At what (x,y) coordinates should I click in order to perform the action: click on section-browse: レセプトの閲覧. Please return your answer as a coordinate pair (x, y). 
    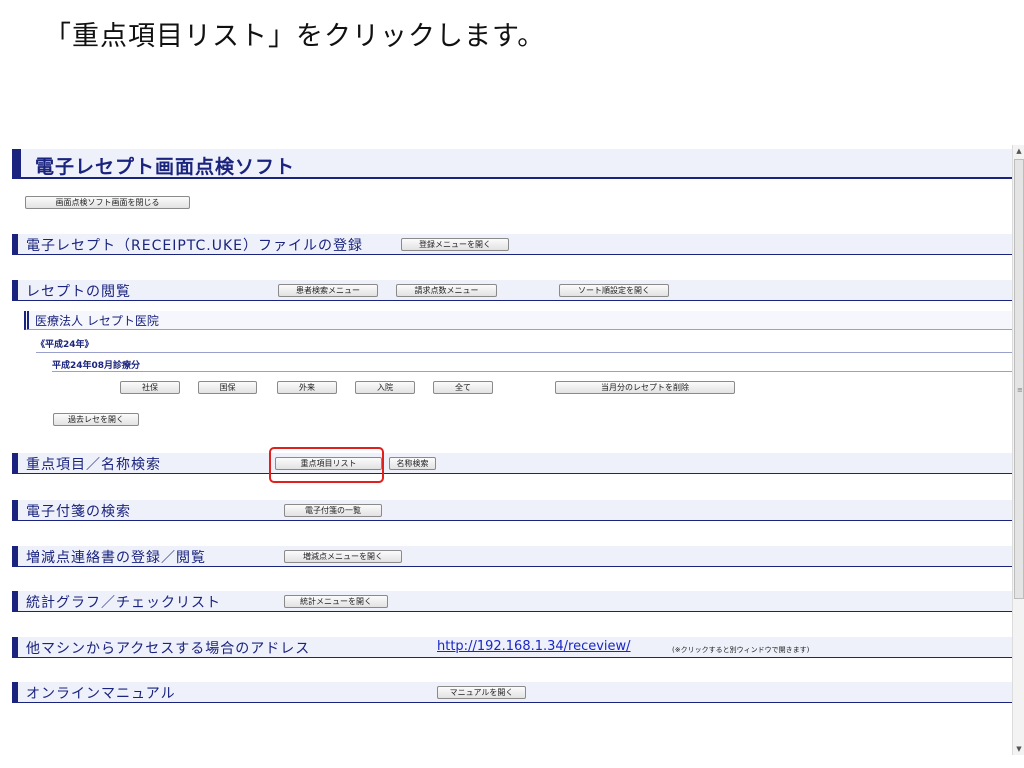
    Looking at the image, I should click on (512, 290).